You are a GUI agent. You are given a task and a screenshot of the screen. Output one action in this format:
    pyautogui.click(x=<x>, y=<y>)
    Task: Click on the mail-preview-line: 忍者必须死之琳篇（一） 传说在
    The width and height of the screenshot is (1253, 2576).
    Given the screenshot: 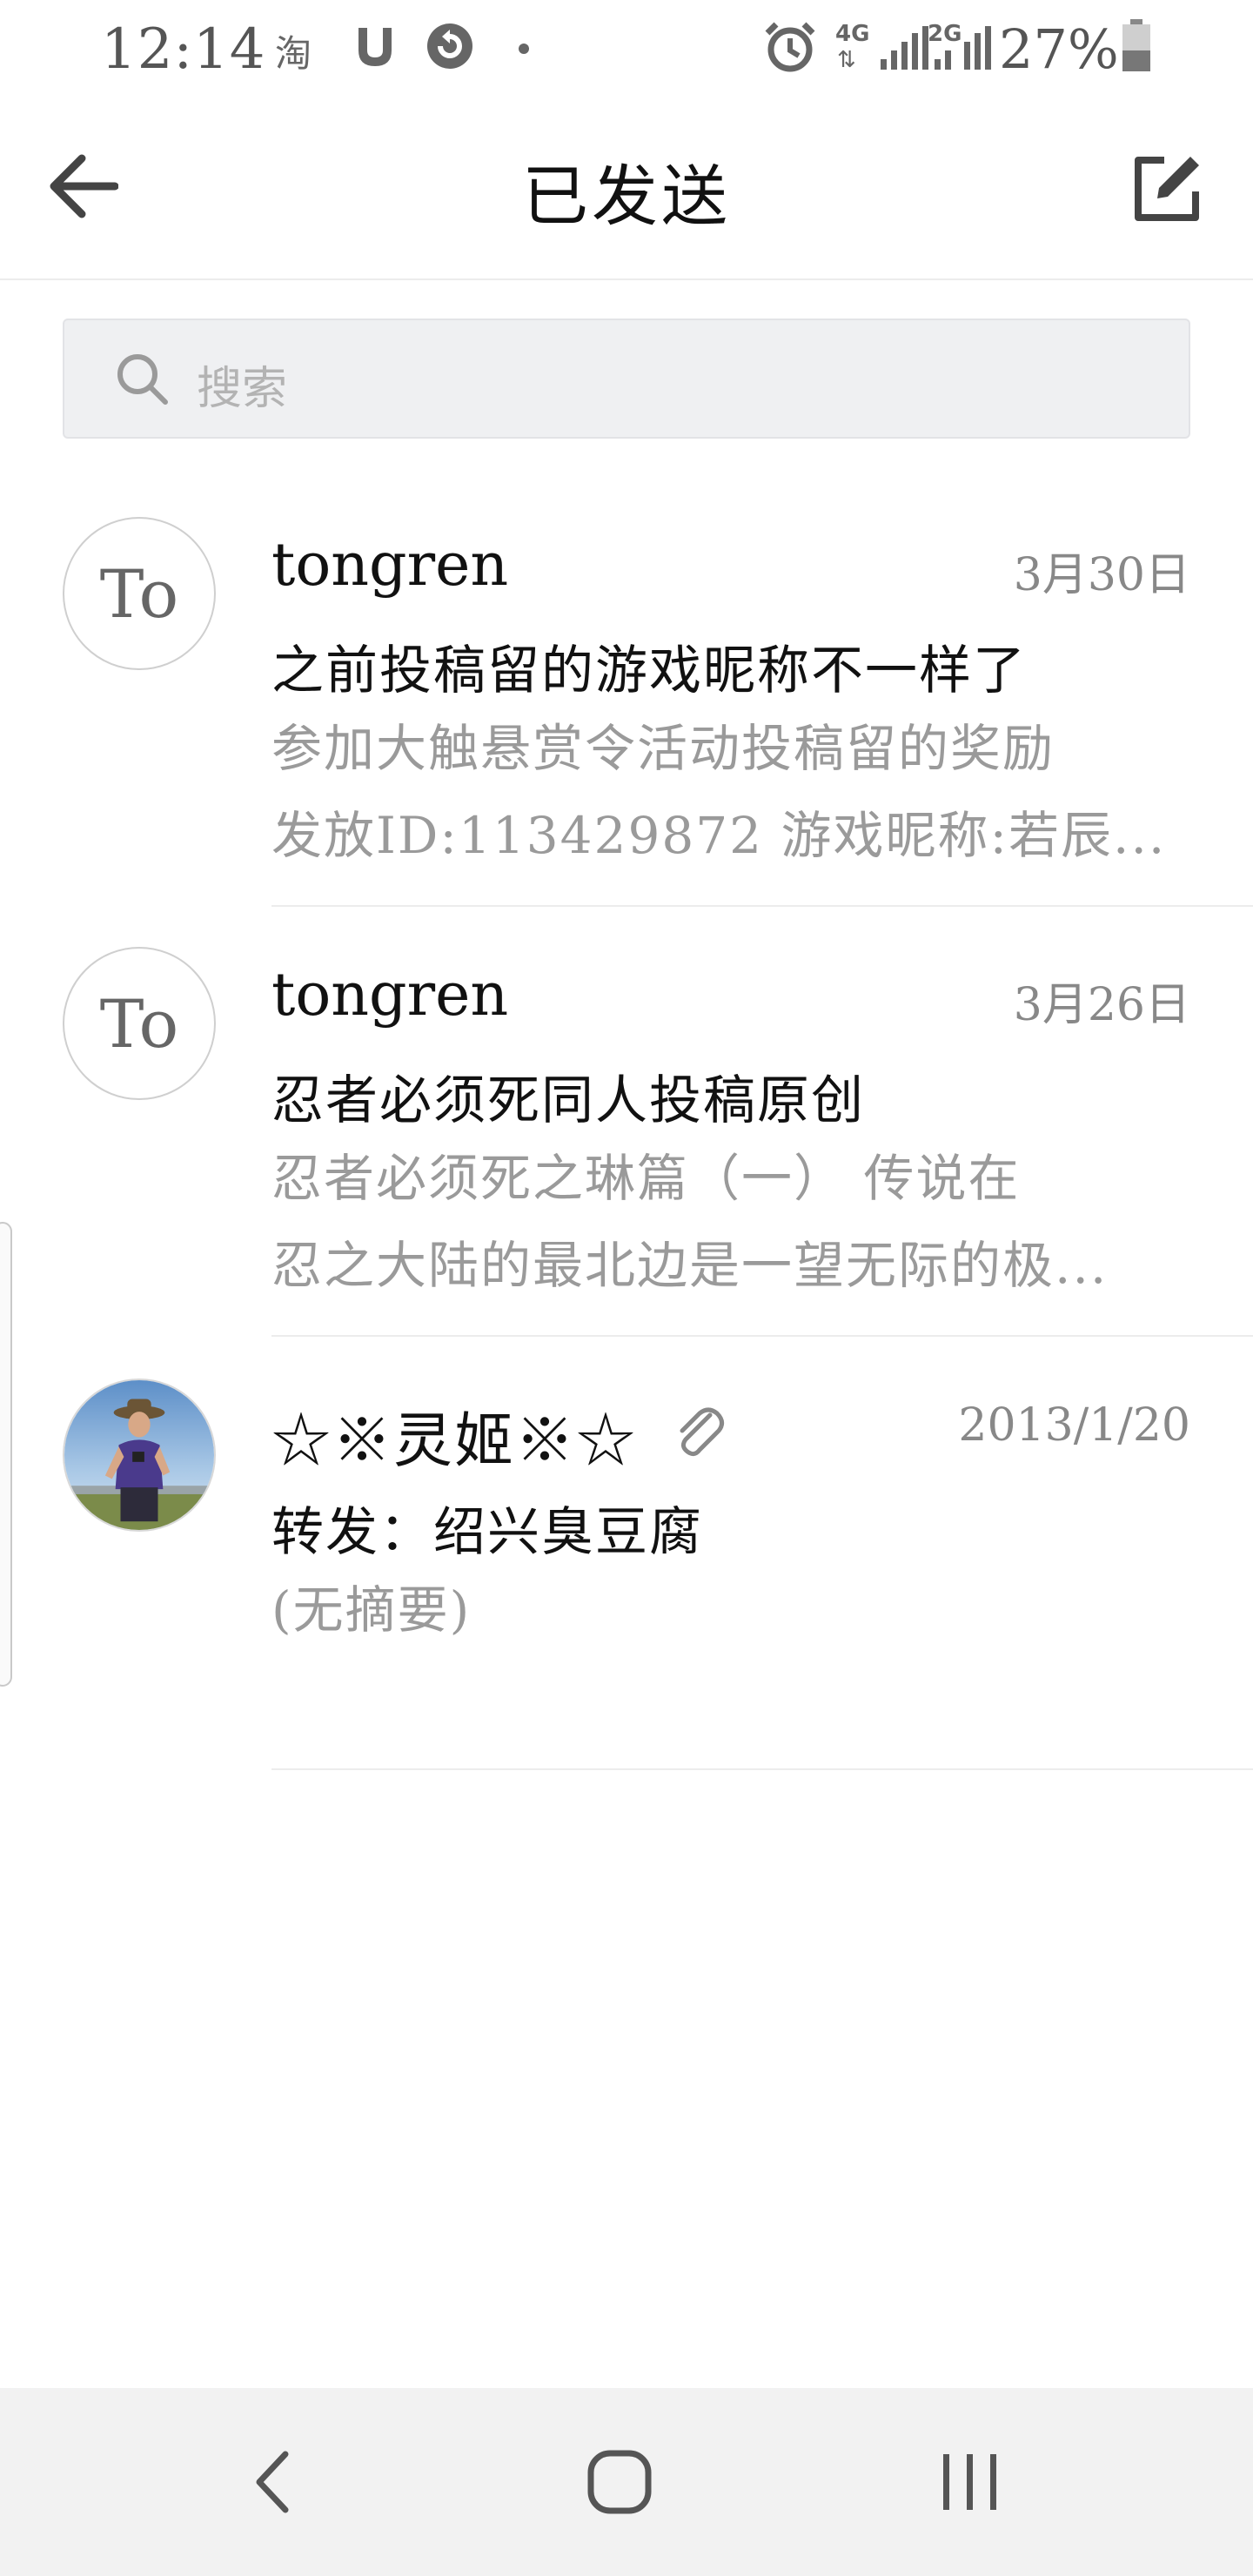 What is the action you would take?
    pyautogui.click(x=646, y=1178)
    